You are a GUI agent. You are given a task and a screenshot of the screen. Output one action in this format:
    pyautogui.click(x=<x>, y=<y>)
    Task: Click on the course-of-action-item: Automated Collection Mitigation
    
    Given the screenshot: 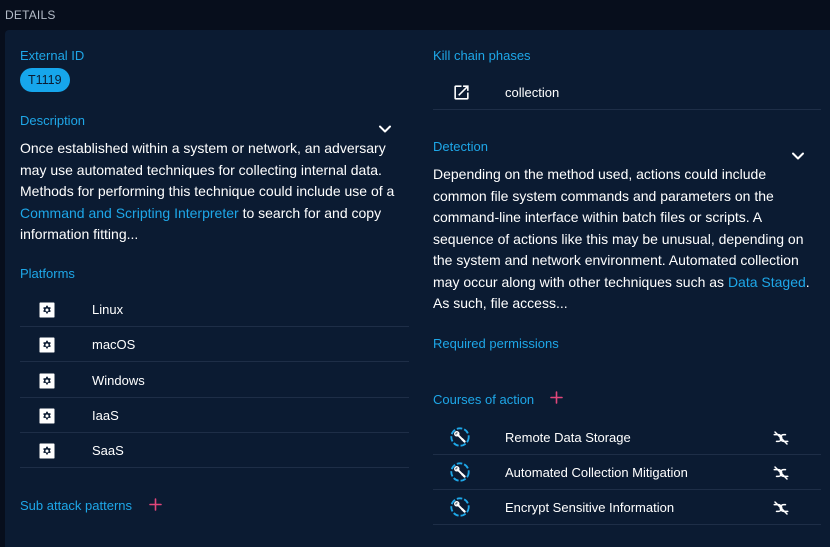 What is the action you would take?
    pyautogui.click(x=627, y=472)
    